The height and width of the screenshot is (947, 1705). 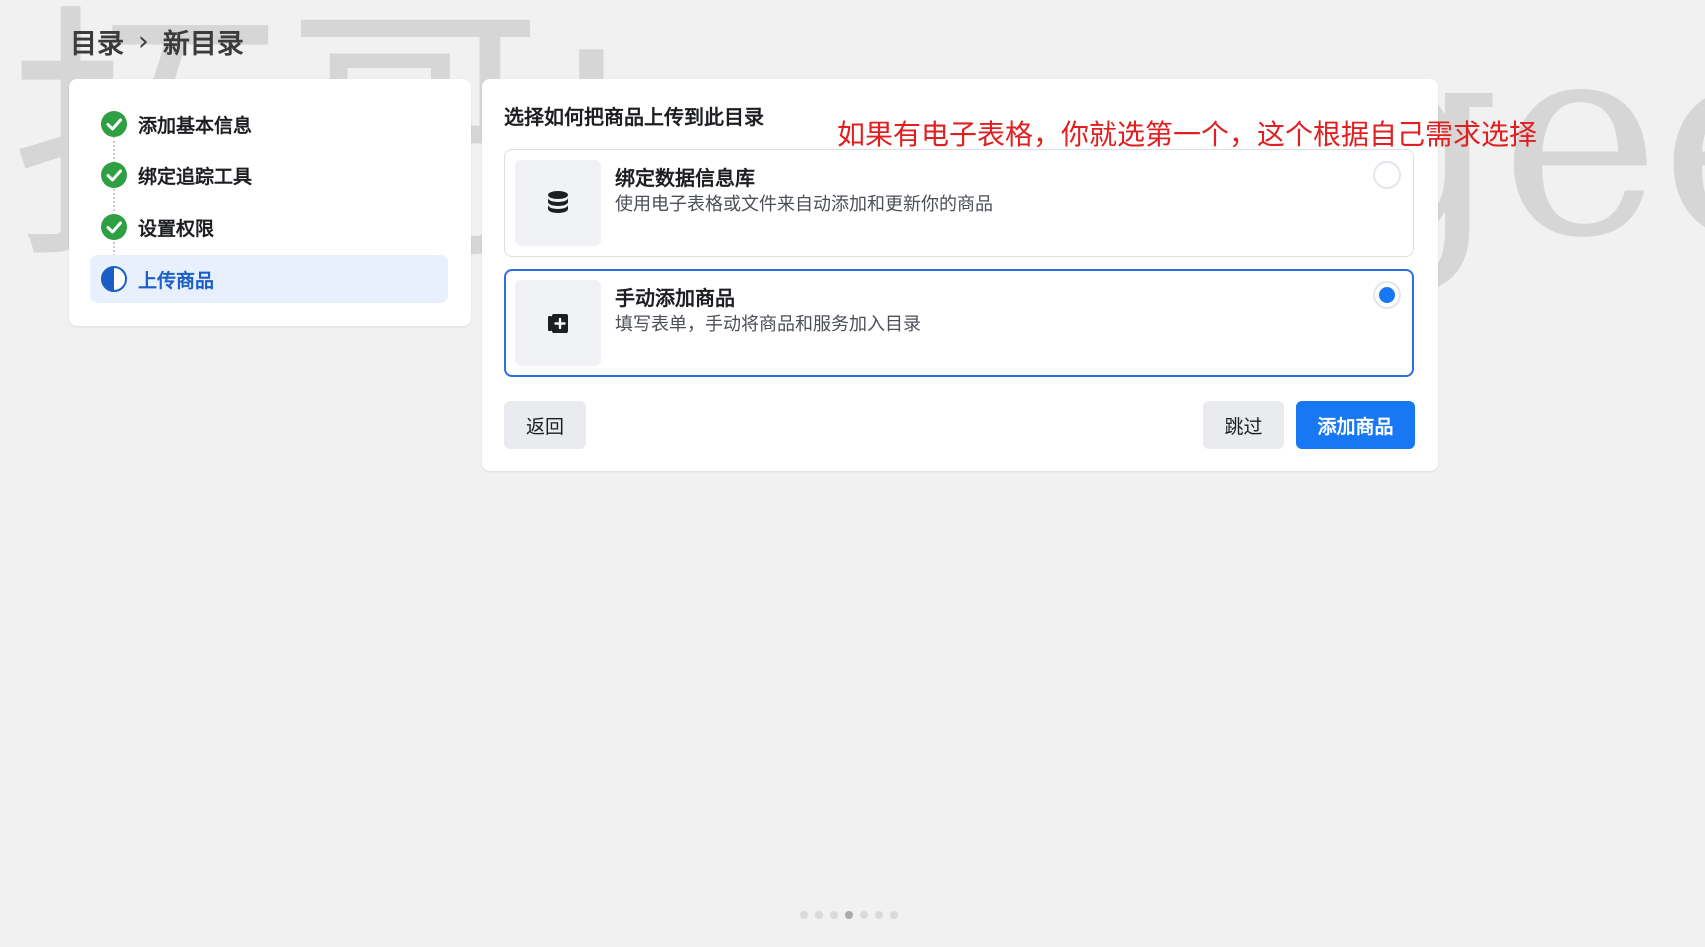 What do you see at coordinates (195, 176) in the screenshot?
I see `step-label: 绑定追踪工具` at bounding box center [195, 176].